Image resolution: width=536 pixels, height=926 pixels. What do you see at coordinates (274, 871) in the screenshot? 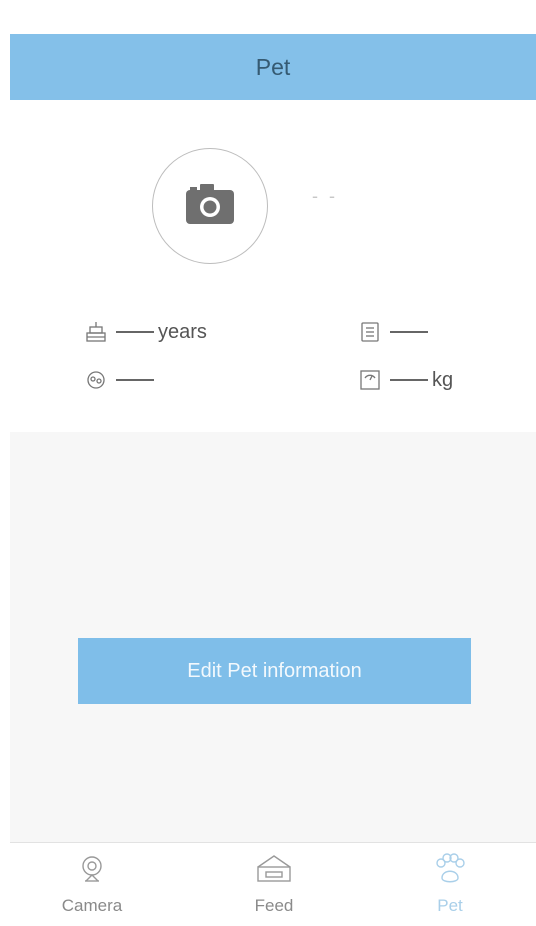
I see `food-bowl-icon` at bounding box center [274, 871].